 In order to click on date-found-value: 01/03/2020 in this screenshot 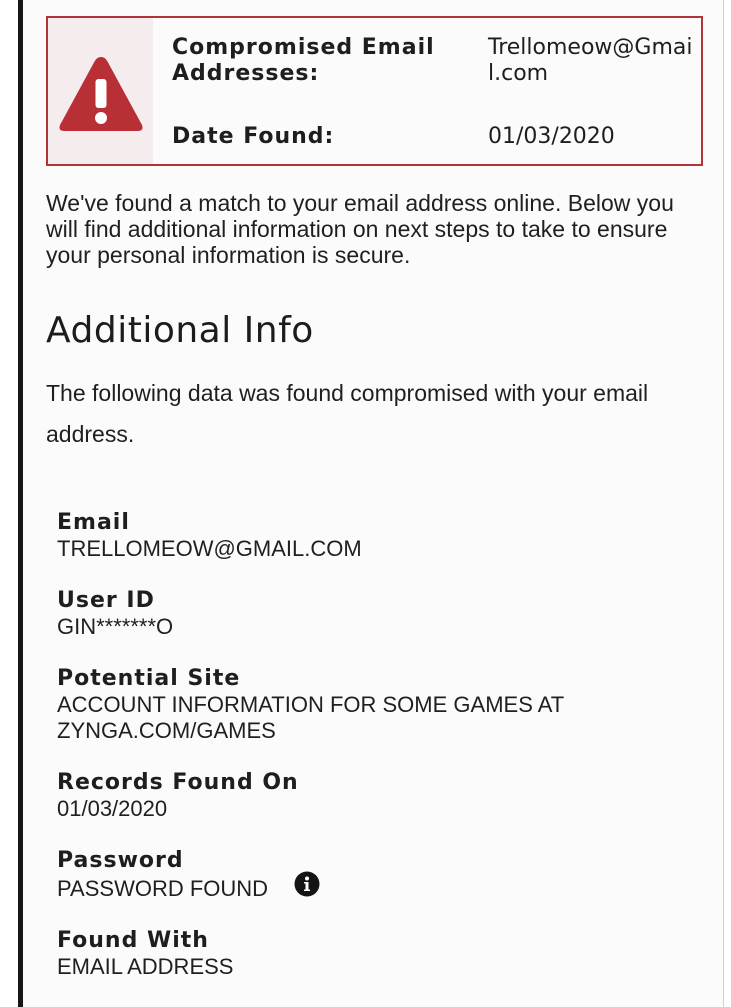, I will do `click(551, 136)`.